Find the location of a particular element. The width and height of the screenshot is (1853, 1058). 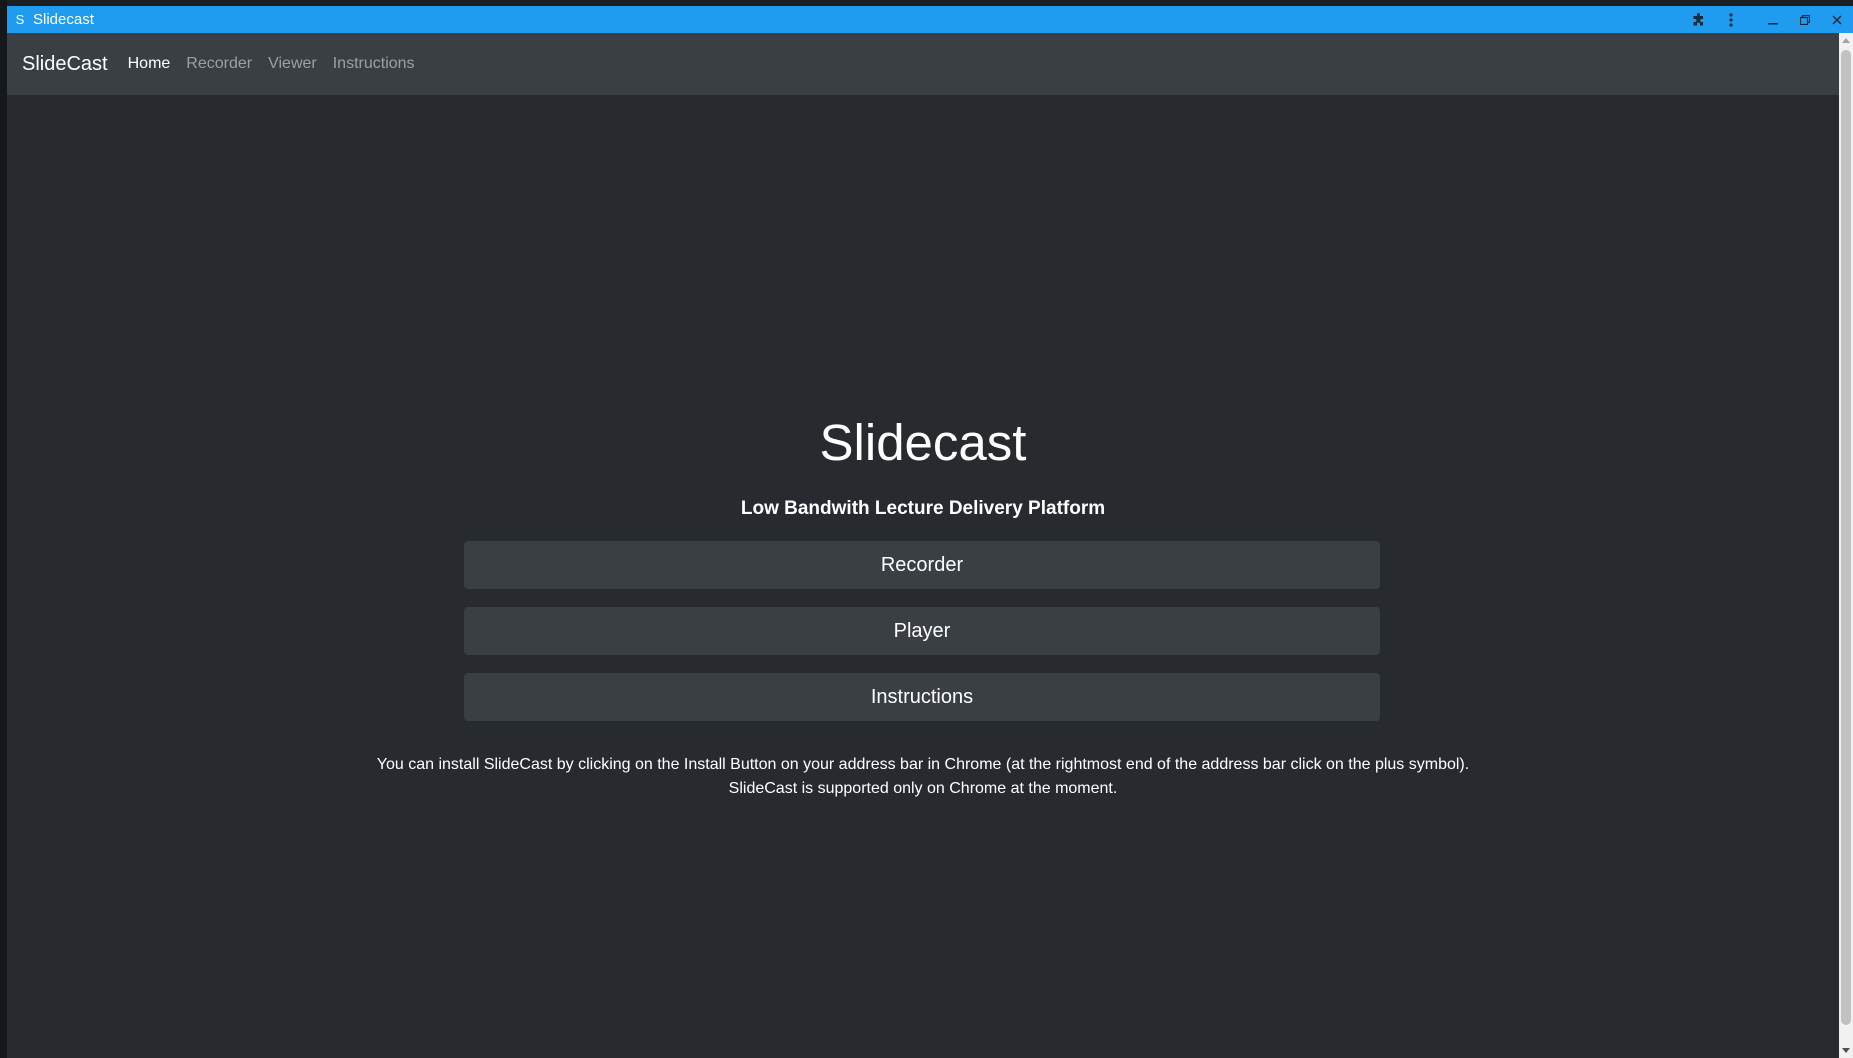

app-icon: S is located at coordinates (20, 19).